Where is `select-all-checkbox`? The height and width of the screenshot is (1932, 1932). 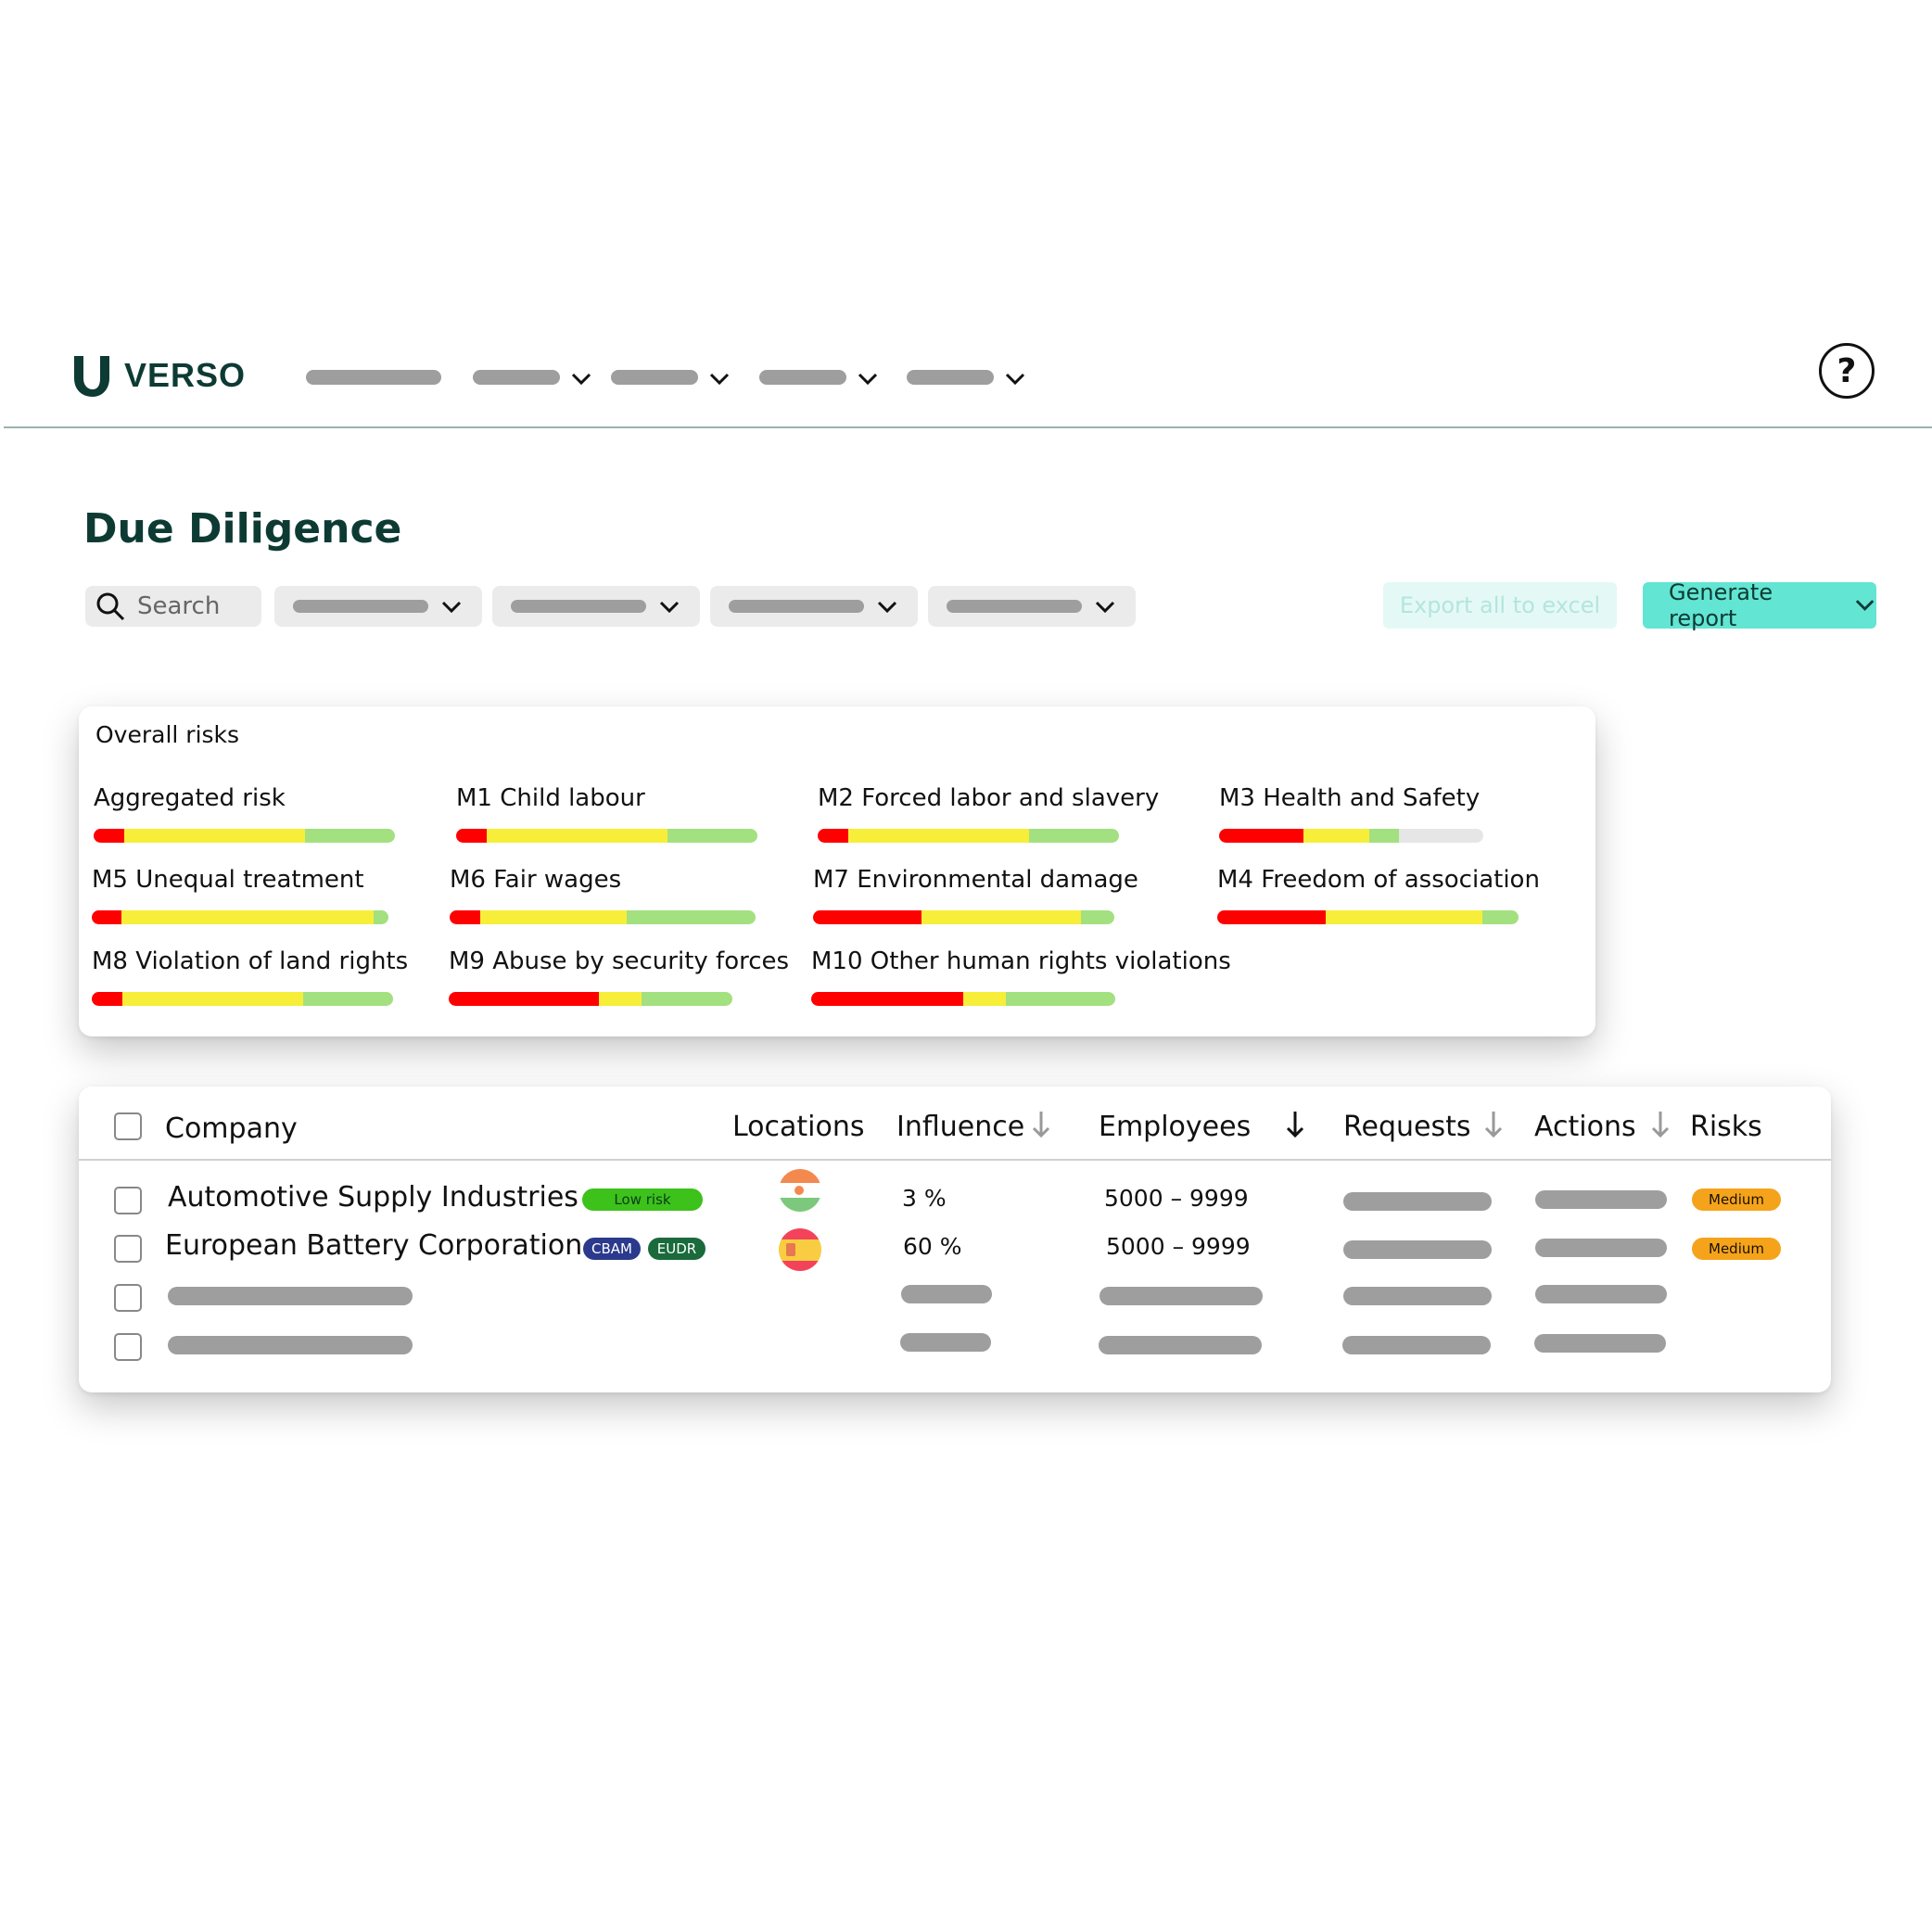 select-all-checkbox is located at coordinates (128, 1126).